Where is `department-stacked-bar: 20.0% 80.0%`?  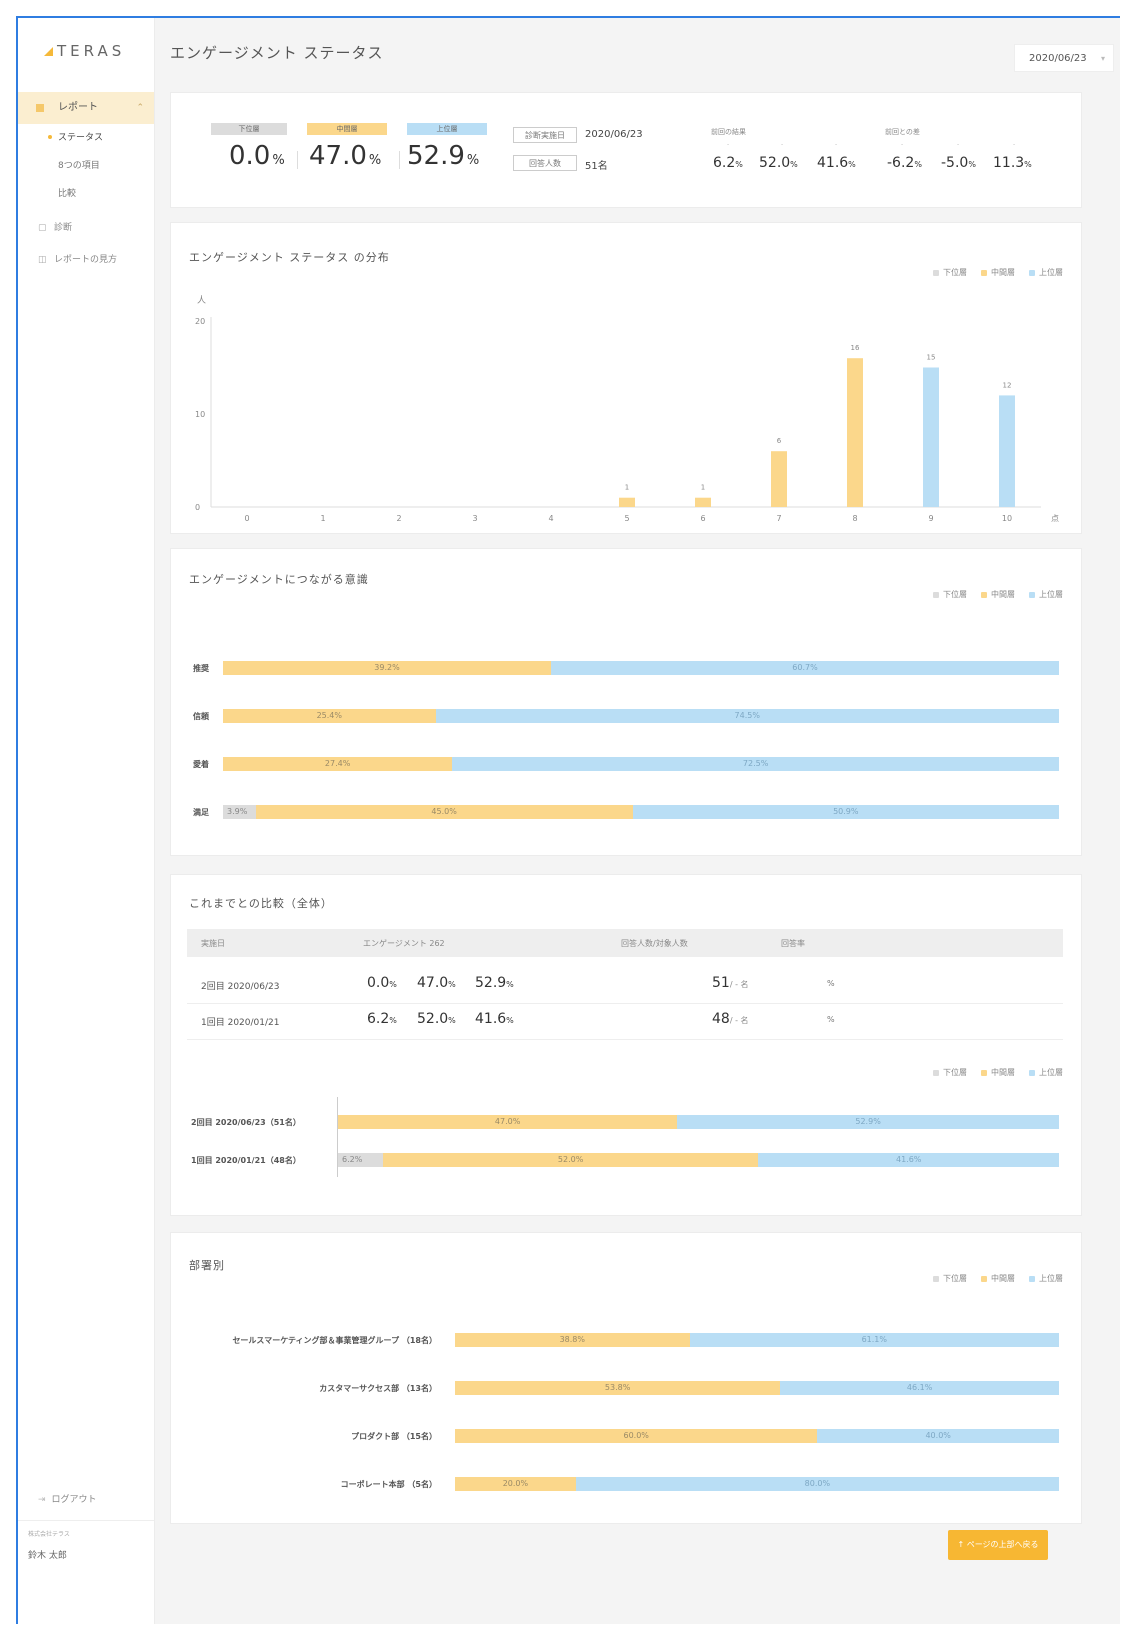 department-stacked-bar: 20.0% 80.0% is located at coordinates (757, 1484).